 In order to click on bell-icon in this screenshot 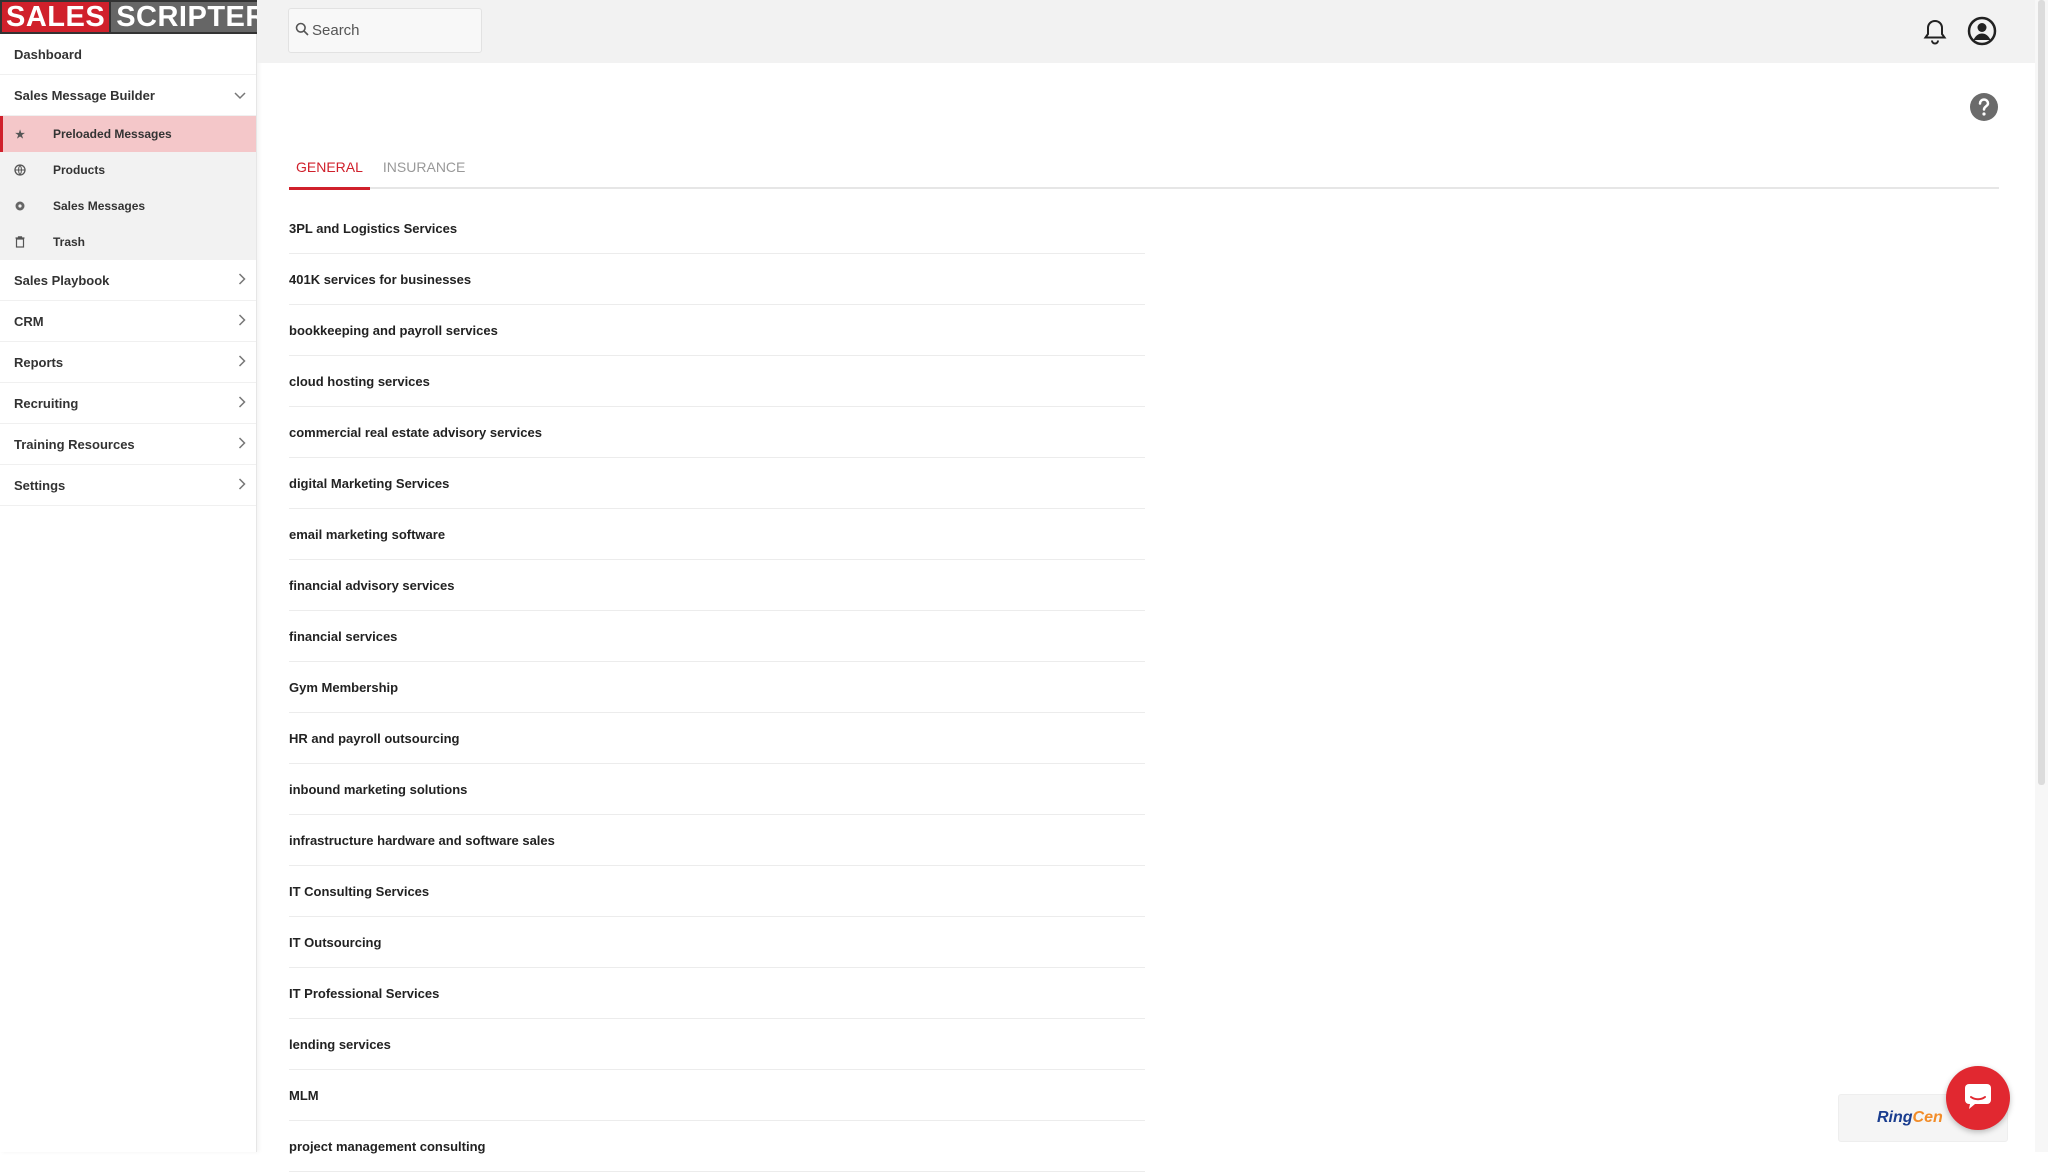, I will do `click(1935, 34)`.